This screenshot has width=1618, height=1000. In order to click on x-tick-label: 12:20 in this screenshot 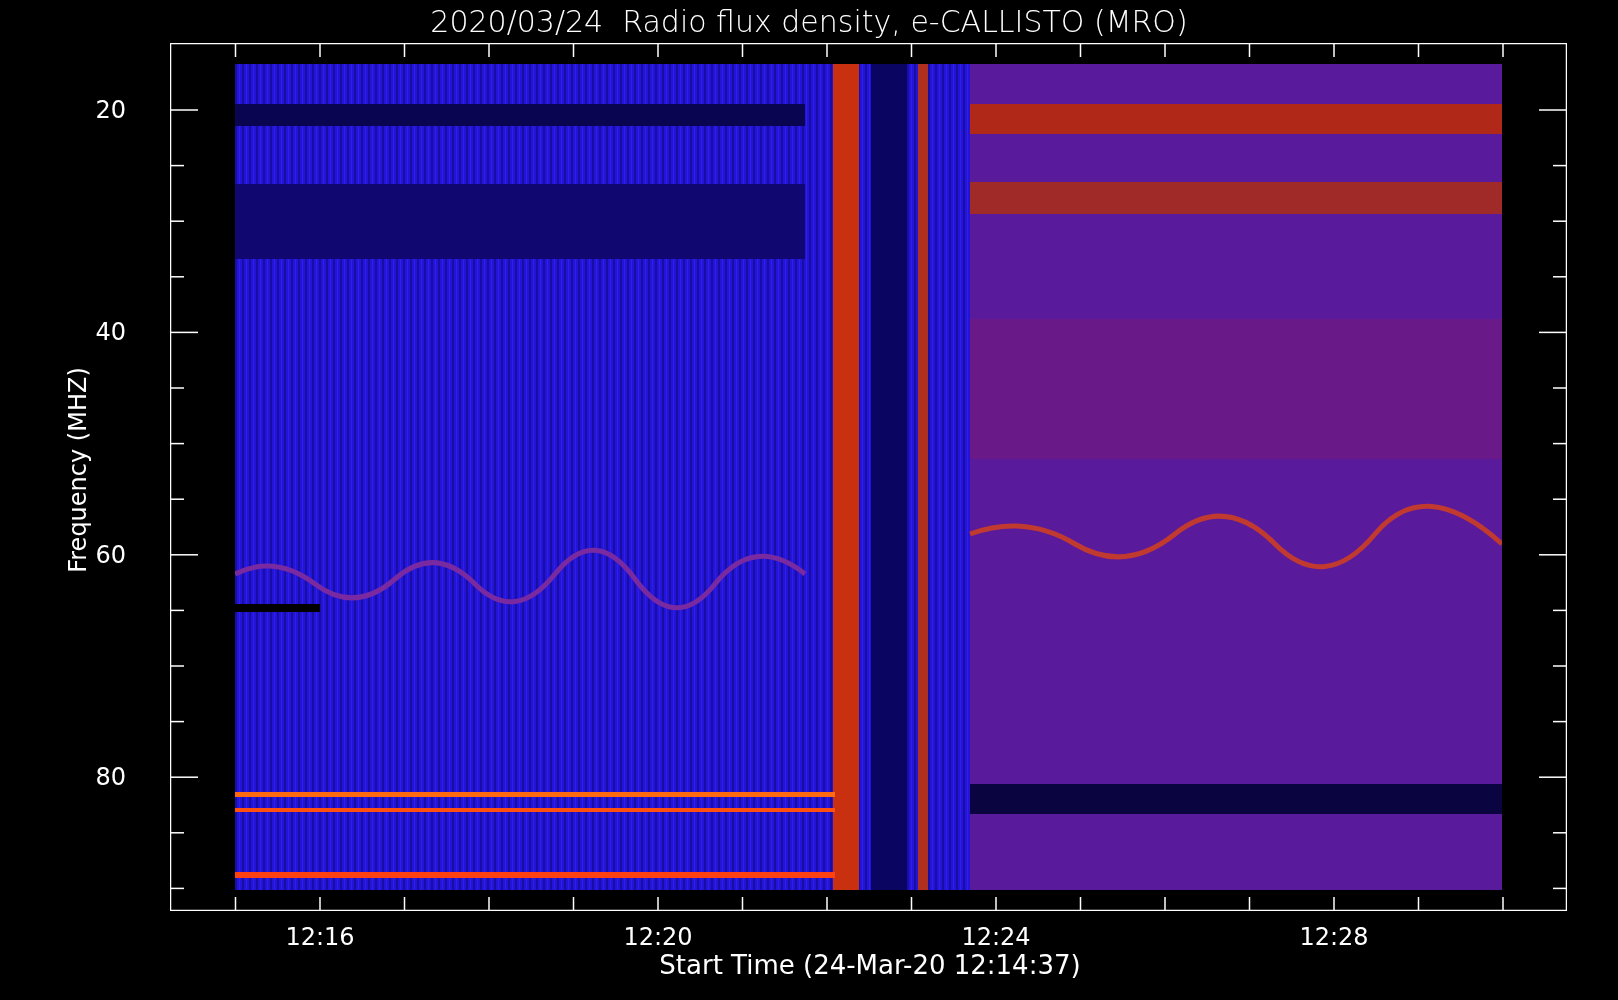, I will do `click(658, 937)`.